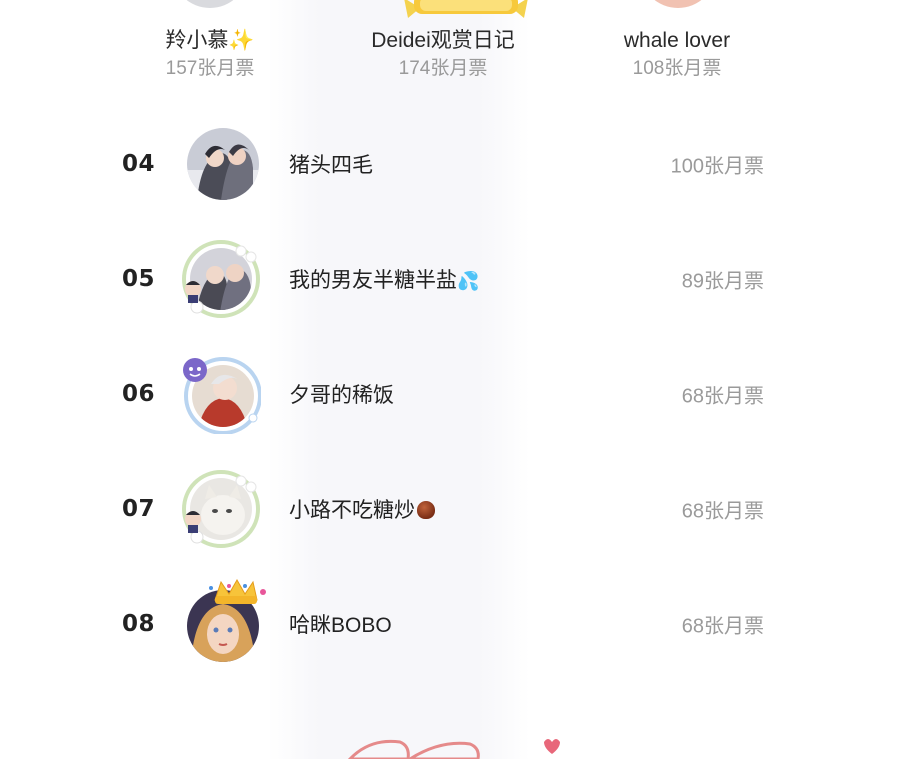  I want to click on rank-number: 04, so click(139, 164).